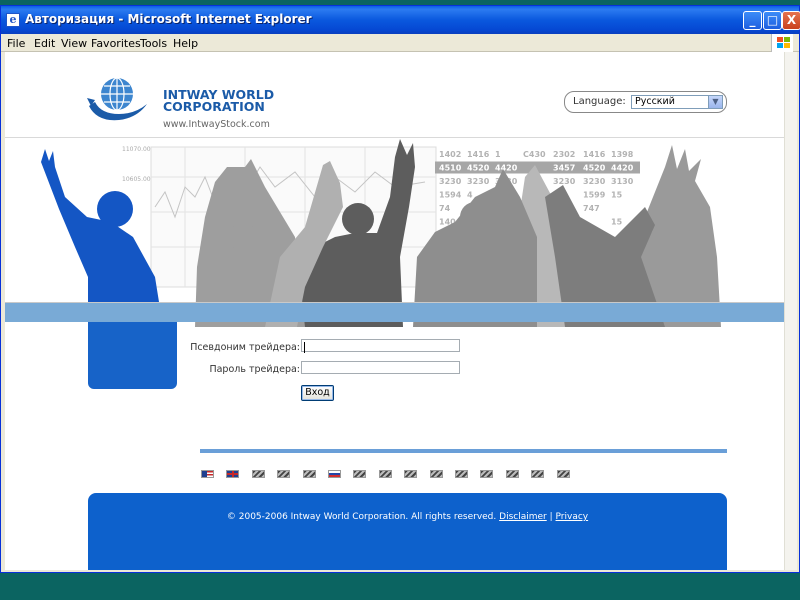 Image resolution: width=800 pixels, height=600 pixels. What do you see at coordinates (400, 43) in the screenshot?
I see `menu-bar: File Edit View Favorites Tools Help` at bounding box center [400, 43].